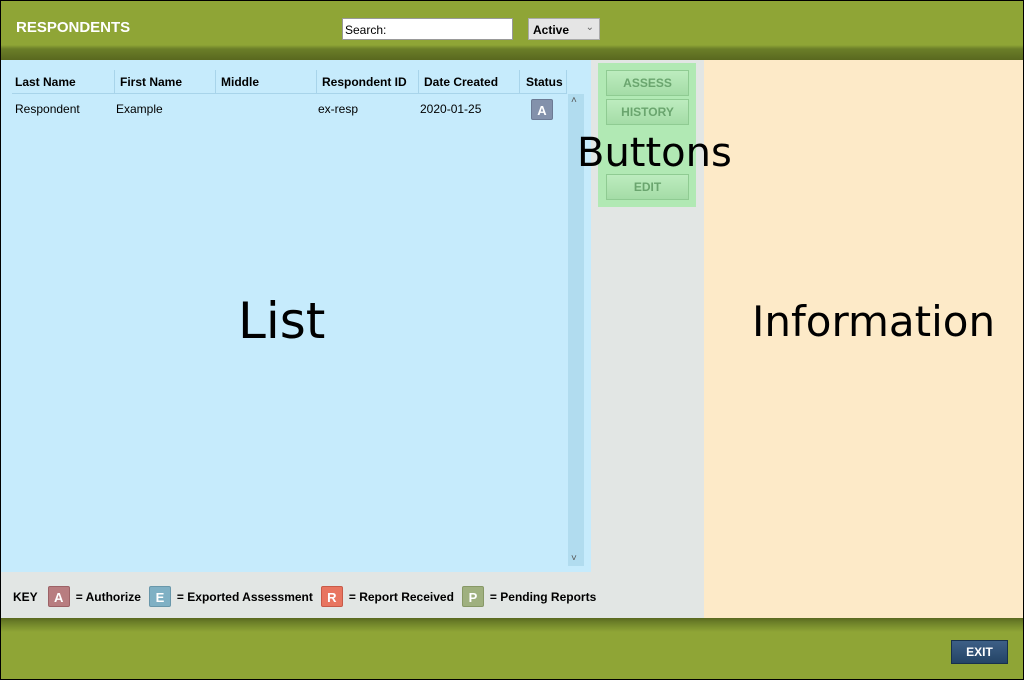  Describe the element at coordinates (244, 596) in the screenshot. I see `exported-text: = Exported Assessment` at that location.